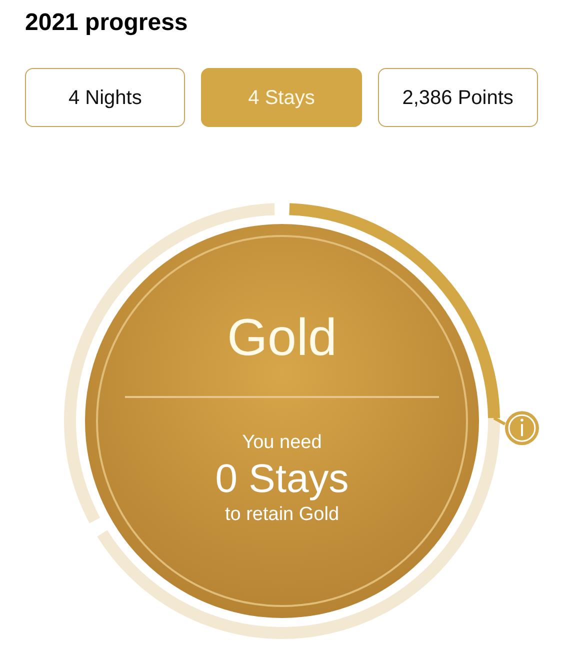 The height and width of the screenshot is (663, 563). What do you see at coordinates (282, 515) in the screenshot?
I see `retain-label: to retain Gold` at bounding box center [282, 515].